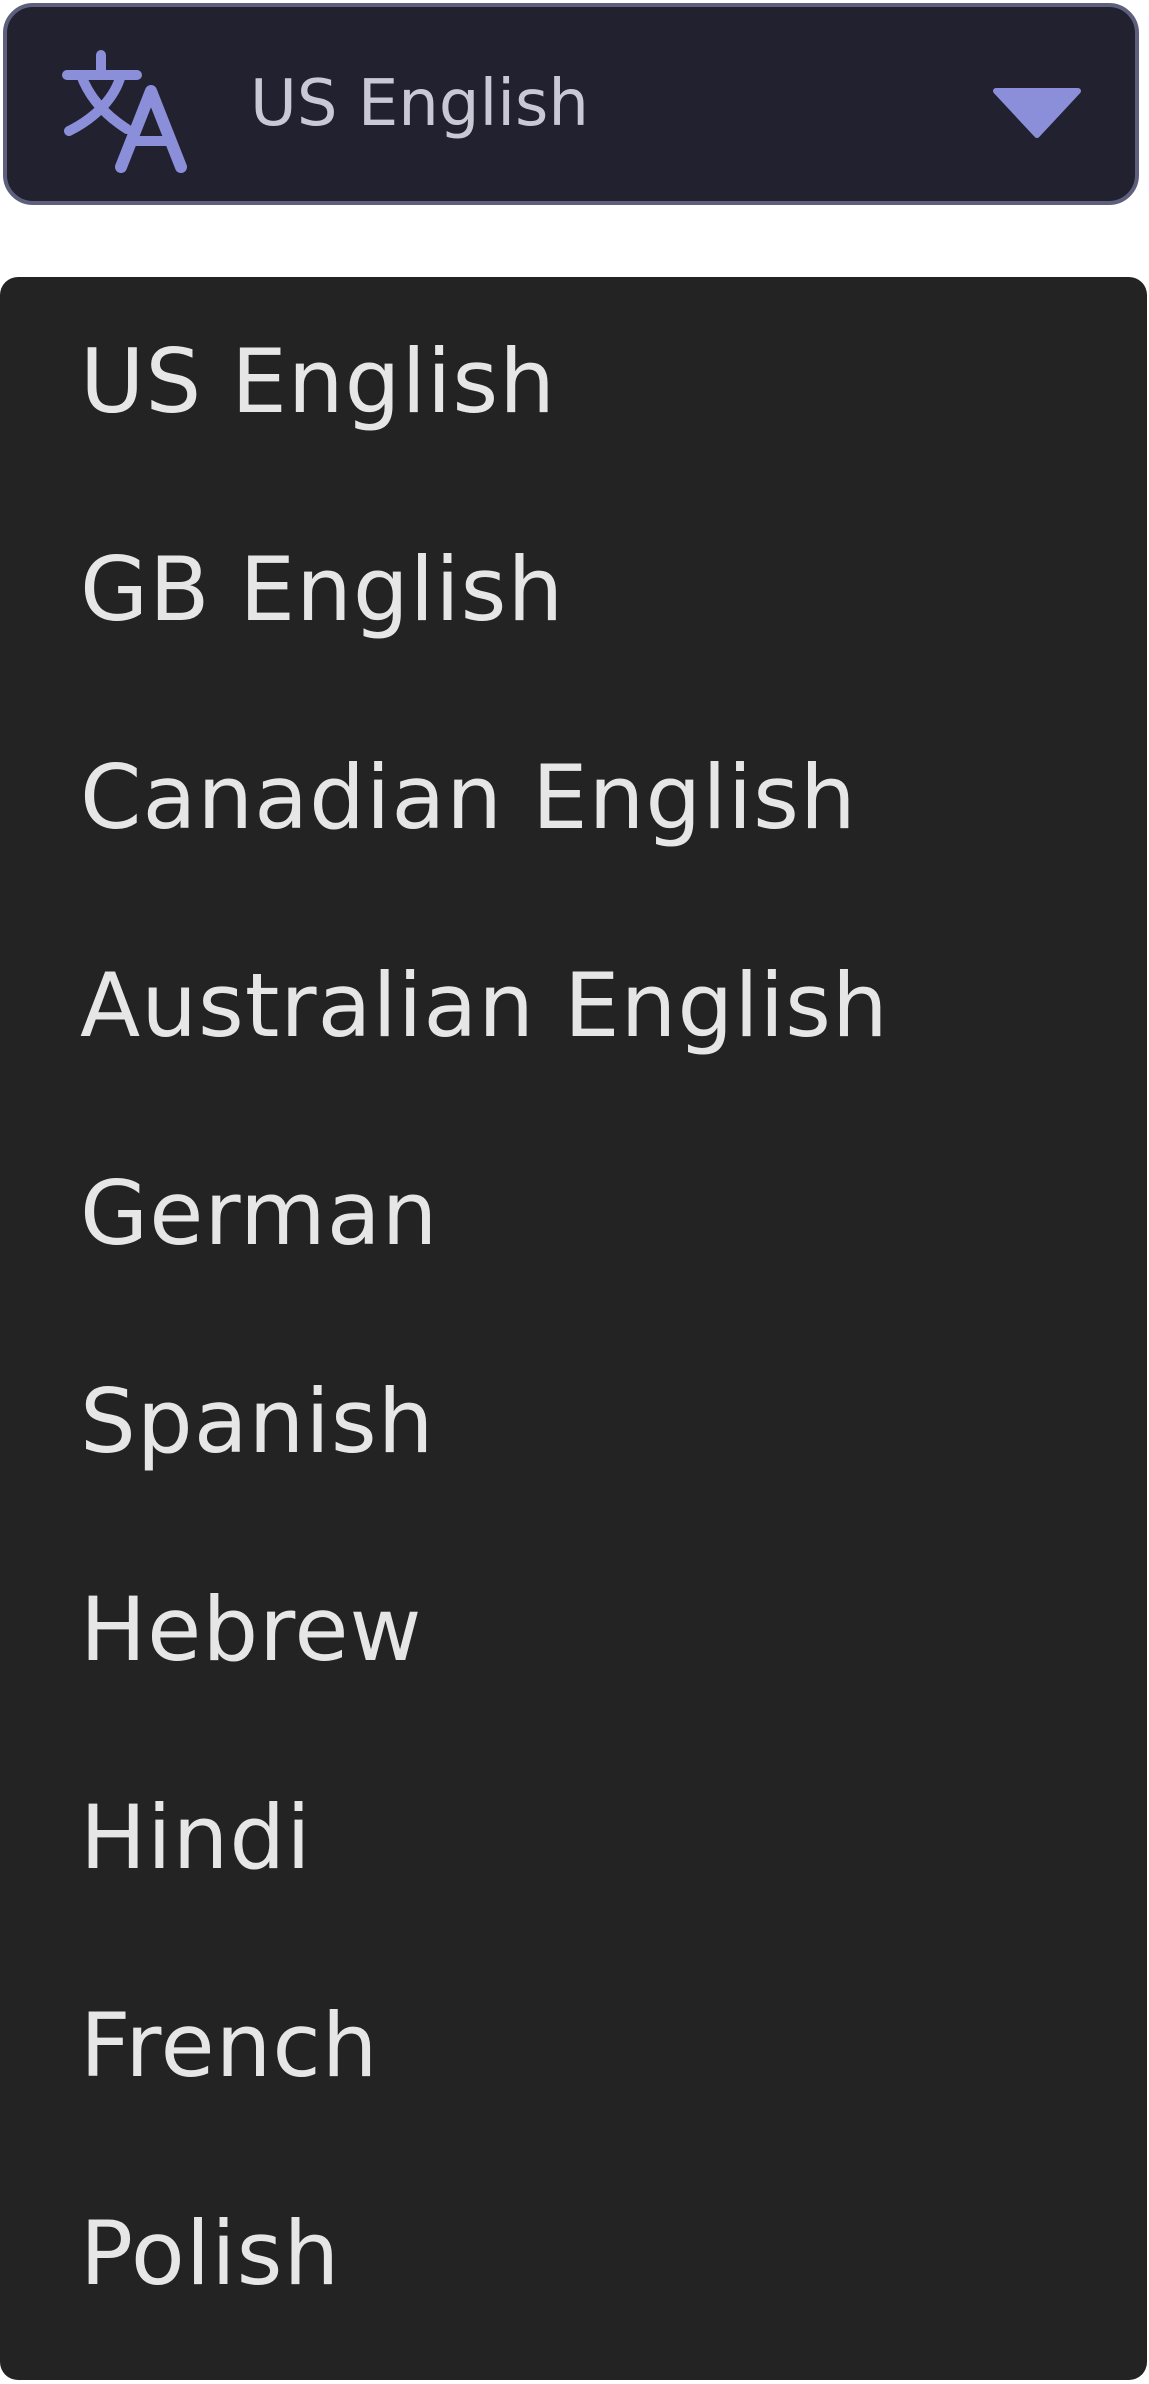 This screenshot has width=1149, height=2384. Describe the element at coordinates (468, 797) in the screenshot. I see `language-option-label: Canadian English` at that location.